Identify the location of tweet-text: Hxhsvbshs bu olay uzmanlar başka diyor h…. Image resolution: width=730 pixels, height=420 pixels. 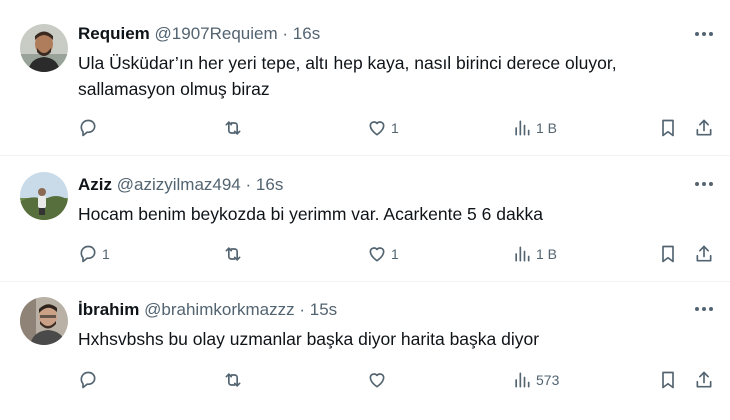
(384, 339).